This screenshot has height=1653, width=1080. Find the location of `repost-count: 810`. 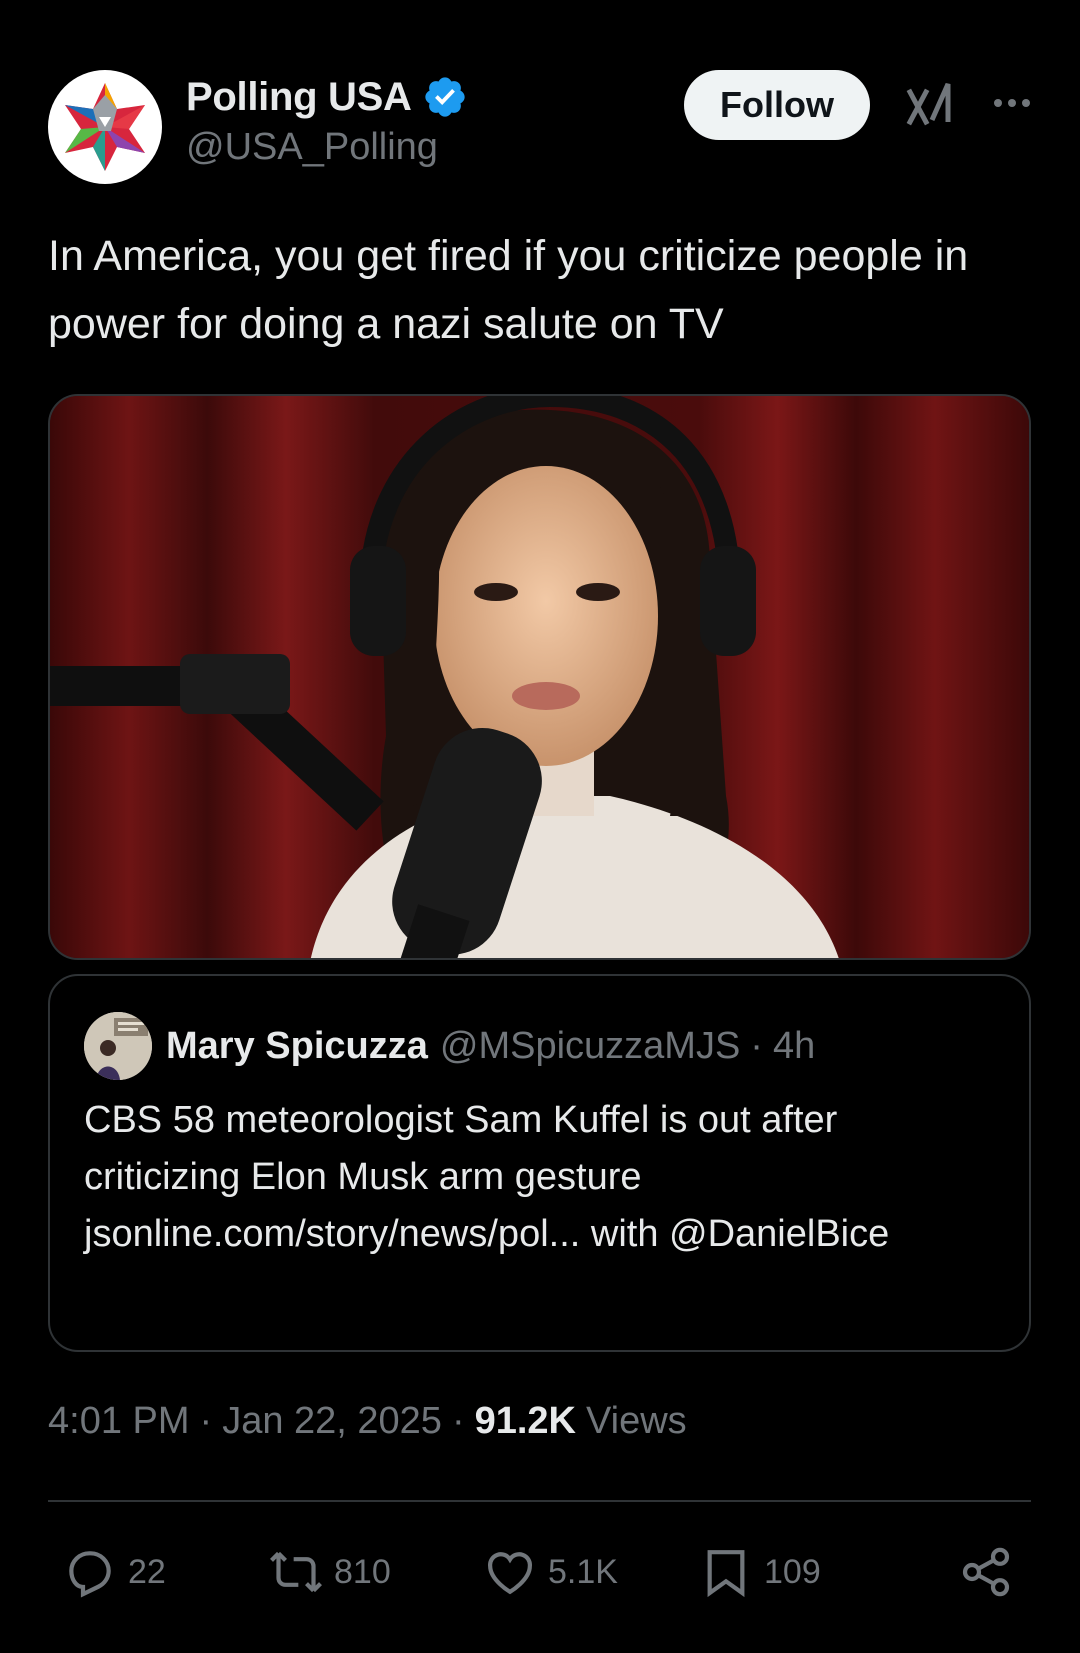

repost-count: 810 is located at coordinates (362, 1571).